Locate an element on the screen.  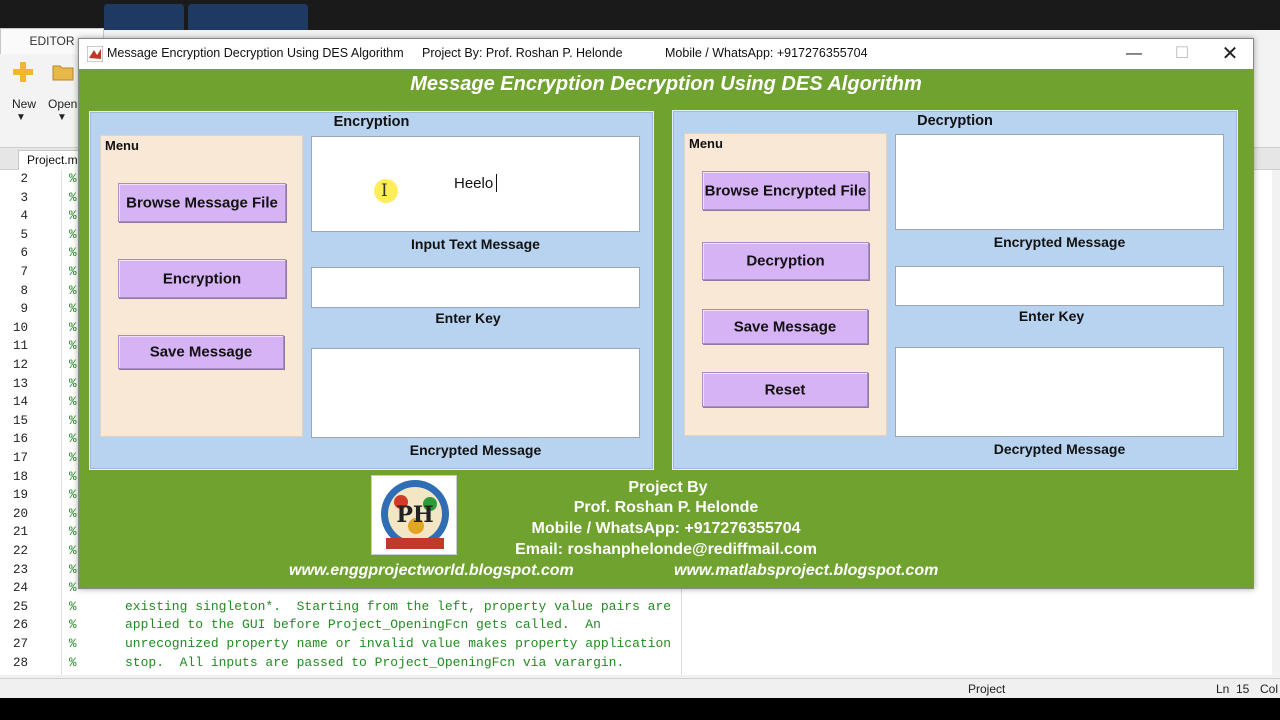
status-bar: Project Ln 15 Col is located at coordinates (640, 688).